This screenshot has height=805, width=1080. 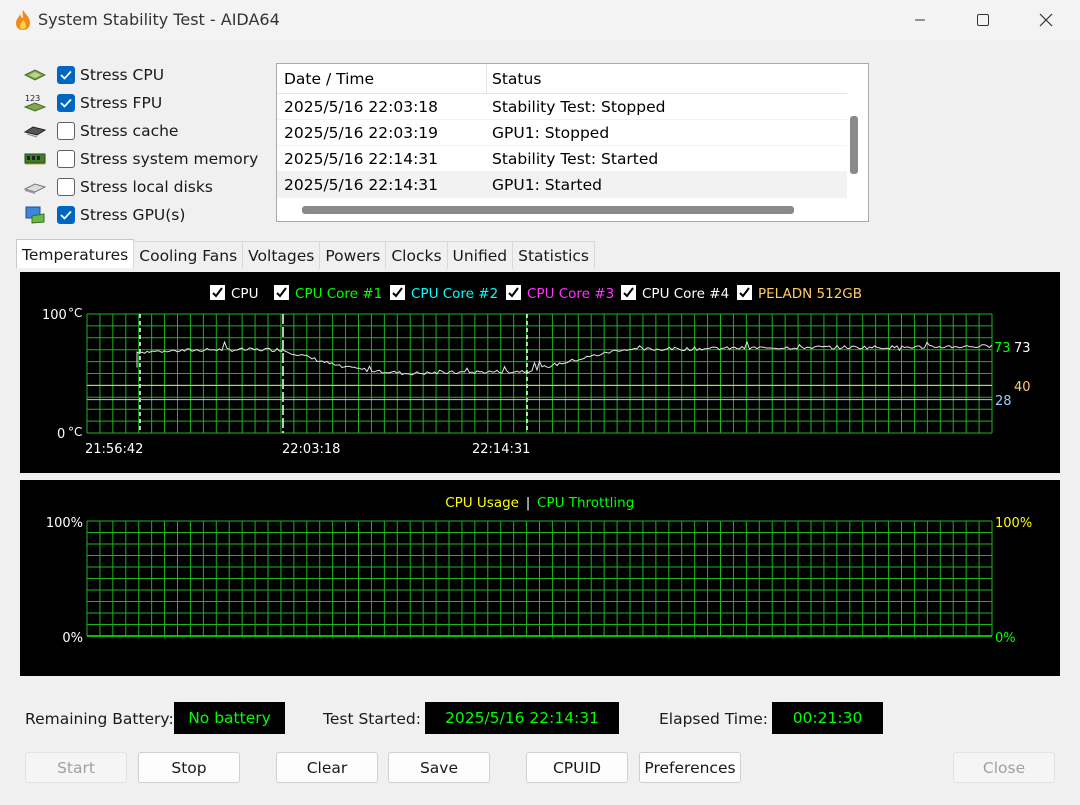 I want to click on close-button: Close, so click(x=1004, y=767).